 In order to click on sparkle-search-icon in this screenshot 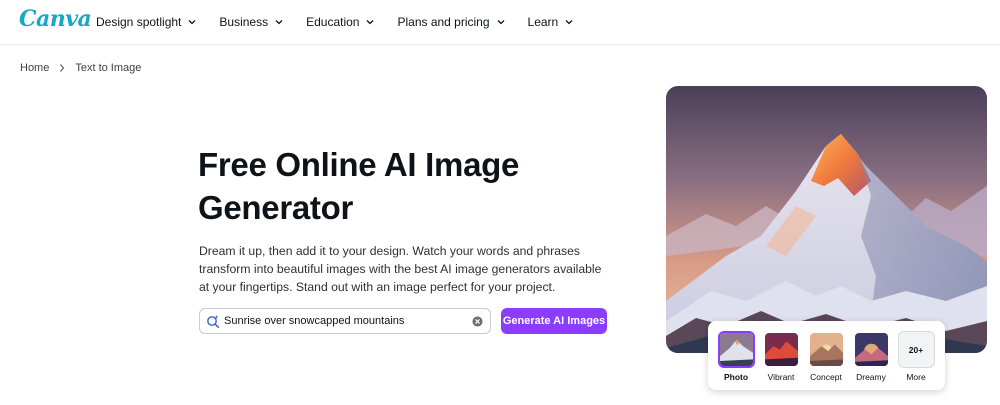, I will do `click(213, 321)`.